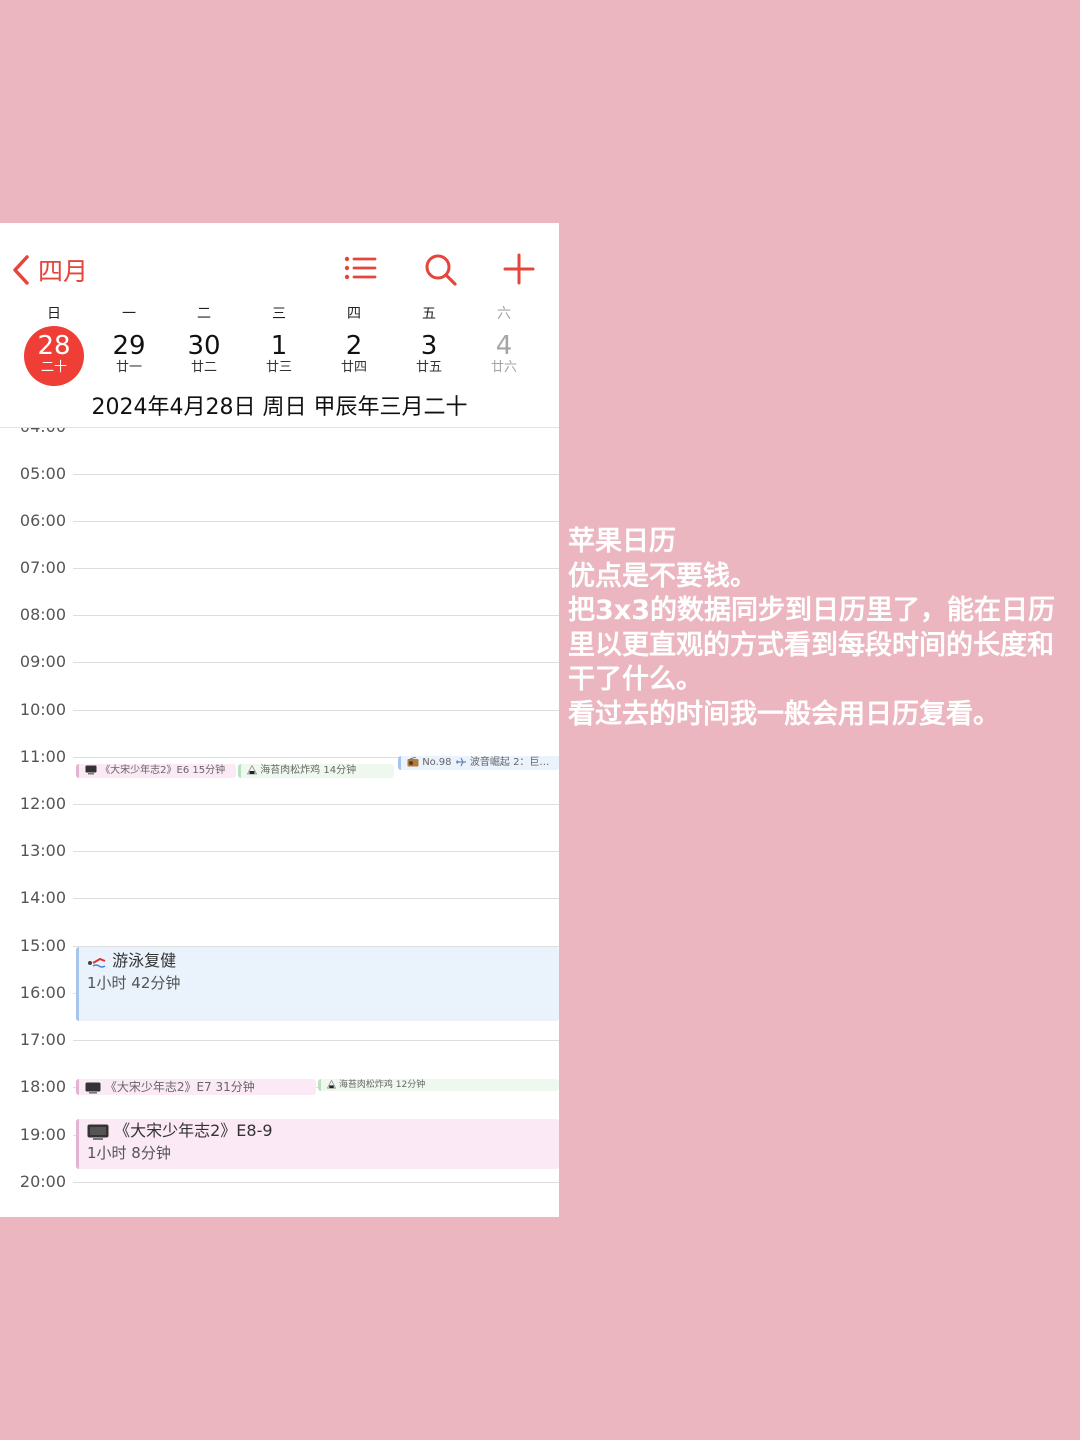 The width and height of the screenshot is (1080, 1440). Describe the element at coordinates (63, 271) in the screenshot. I see `back-label: 四月` at that location.